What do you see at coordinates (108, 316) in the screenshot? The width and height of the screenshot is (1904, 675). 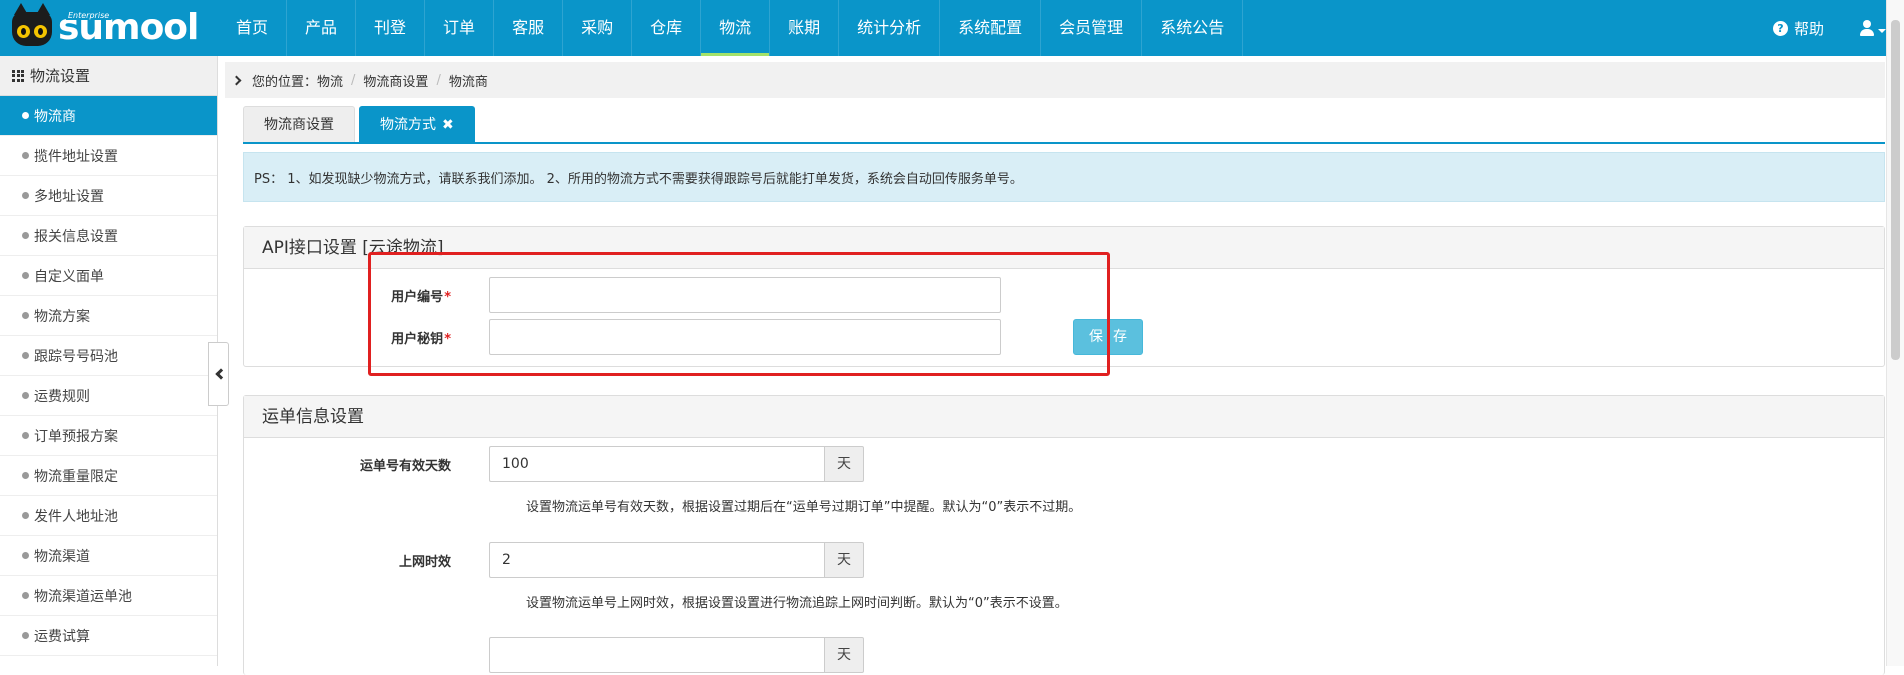 I see `sidebar-item-logistics-plan: 物流方案` at bounding box center [108, 316].